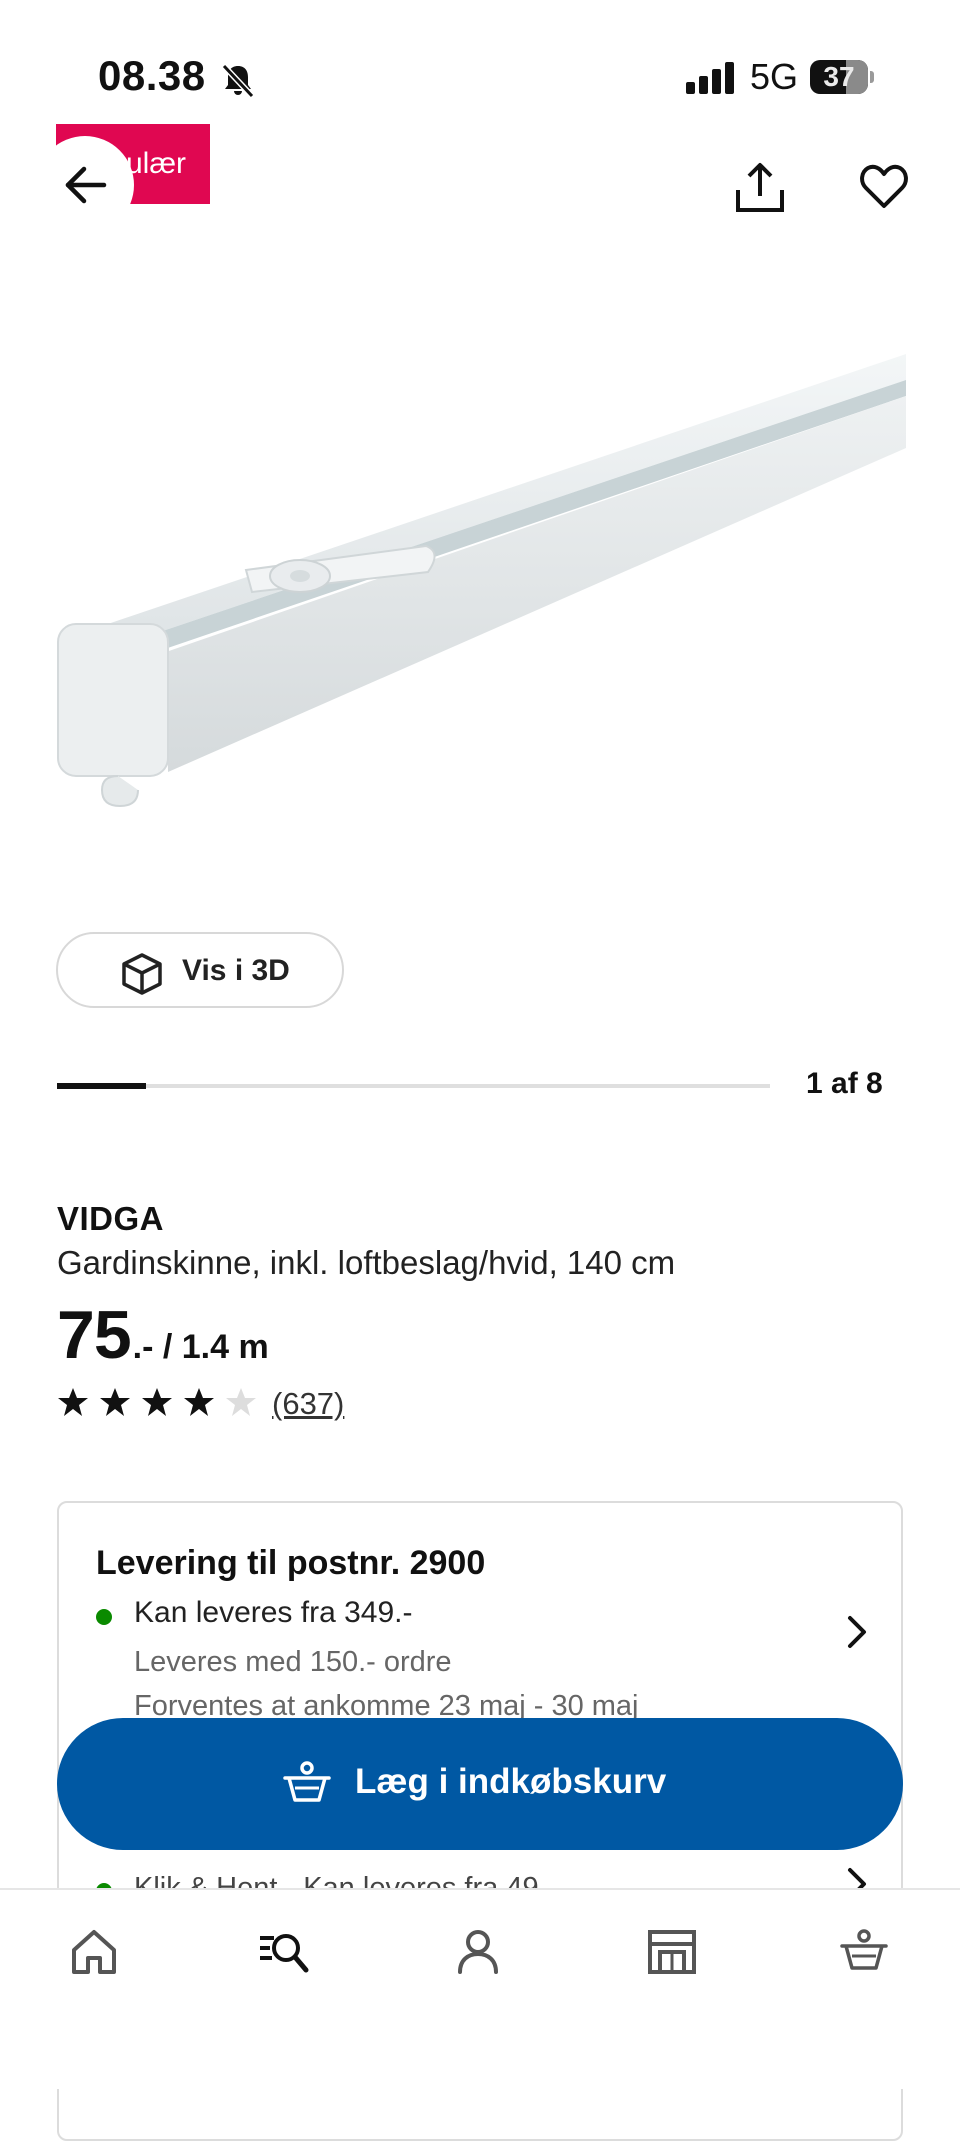 This screenshot has height=2141, width=960. Describe the element at coordinates (511, 1781) in the screenshot. I see `add-to-cart-label: Læg i indkøbskurv` at that location.